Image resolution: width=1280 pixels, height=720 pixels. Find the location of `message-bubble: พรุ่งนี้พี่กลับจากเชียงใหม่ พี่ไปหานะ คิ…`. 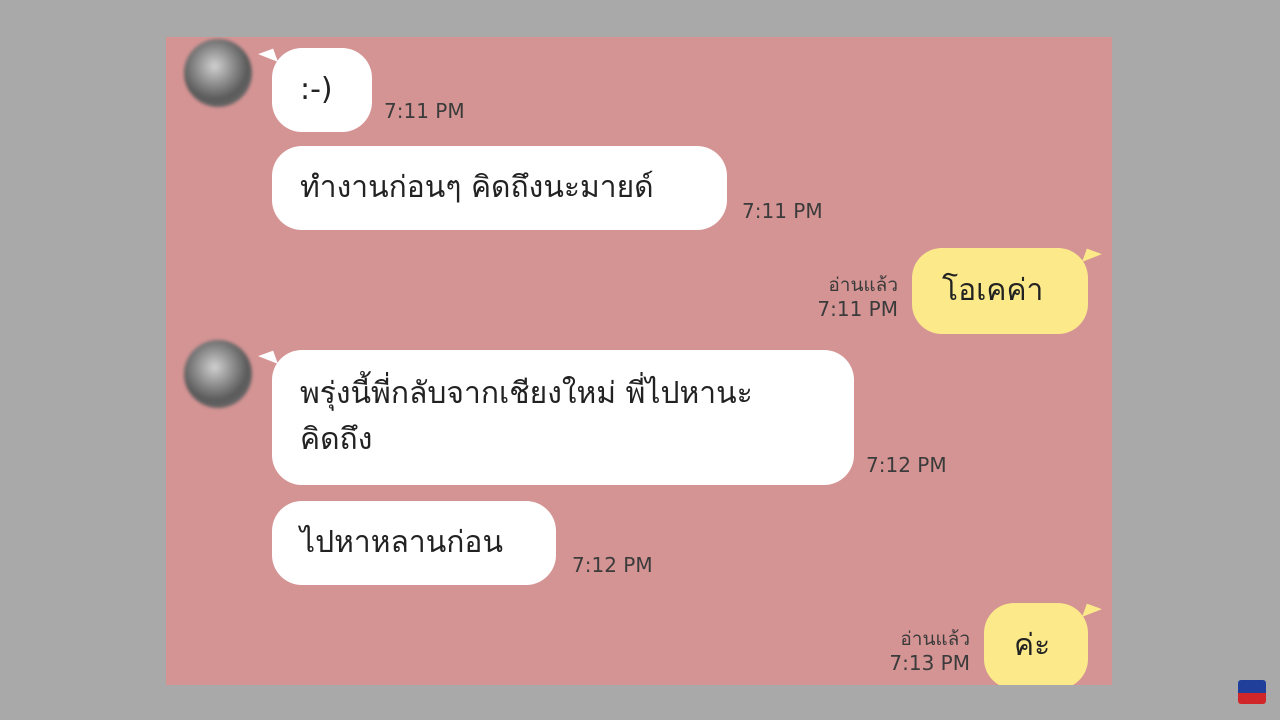

message-bubble: พรุ่งนี้พี่กลับจากเชียงใหม่ พี่ไปหานะ คิ… is located at coordinates (563, 417).